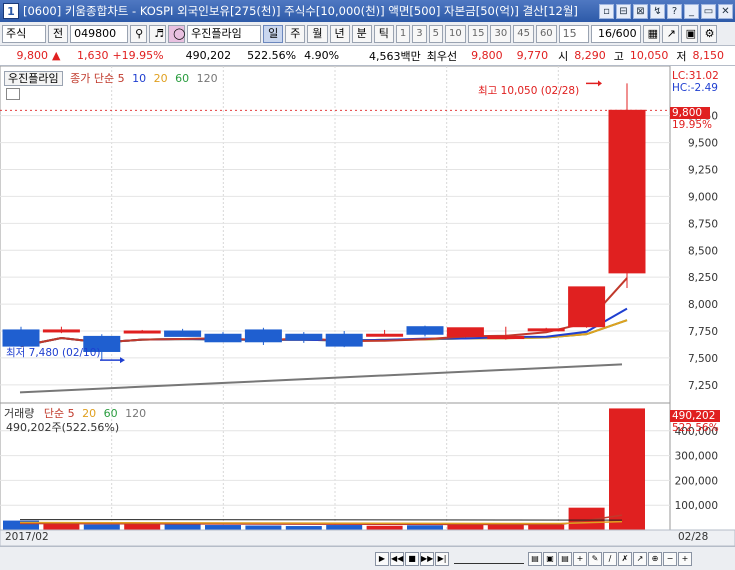  I want to click on lc-label: LC:31.02, so click(695, 76).